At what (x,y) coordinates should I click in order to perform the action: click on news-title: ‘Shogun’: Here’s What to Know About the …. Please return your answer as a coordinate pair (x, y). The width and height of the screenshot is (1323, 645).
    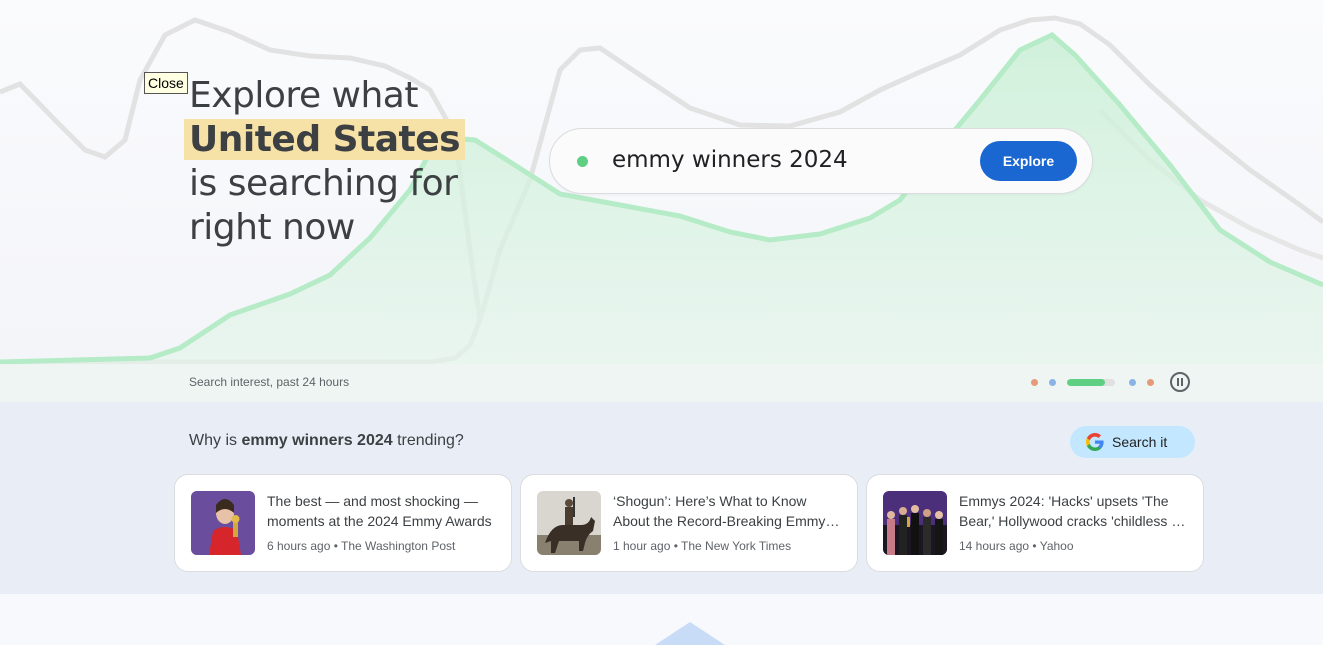
    Looking at the image, I should click on (719, 511).